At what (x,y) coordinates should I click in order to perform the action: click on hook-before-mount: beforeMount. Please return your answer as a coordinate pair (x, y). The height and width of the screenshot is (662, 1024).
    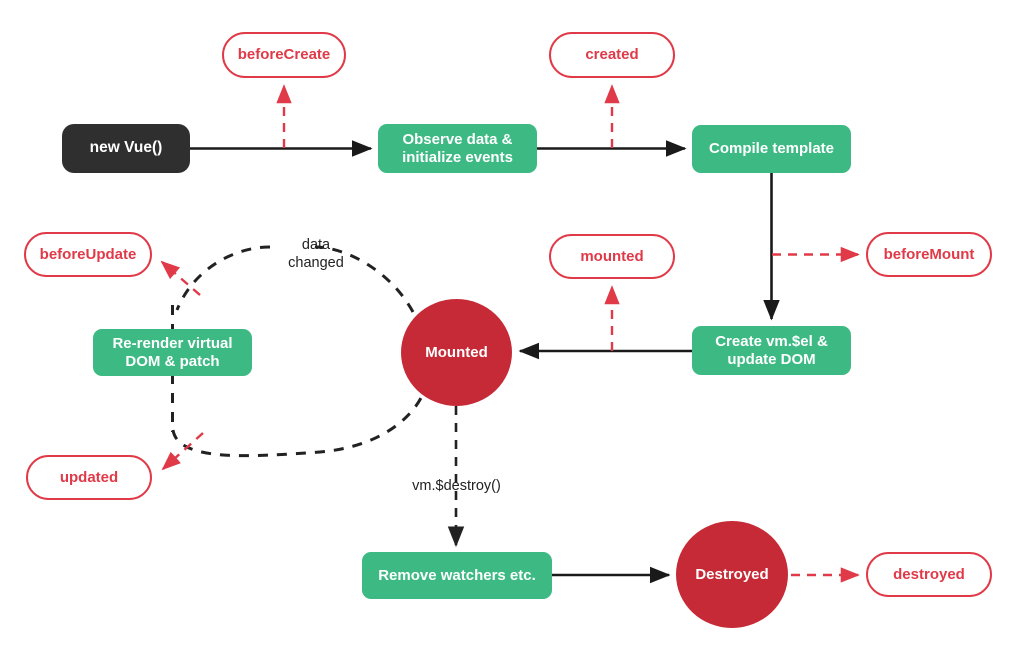
    Looking at the image, I should click on (929, 254).